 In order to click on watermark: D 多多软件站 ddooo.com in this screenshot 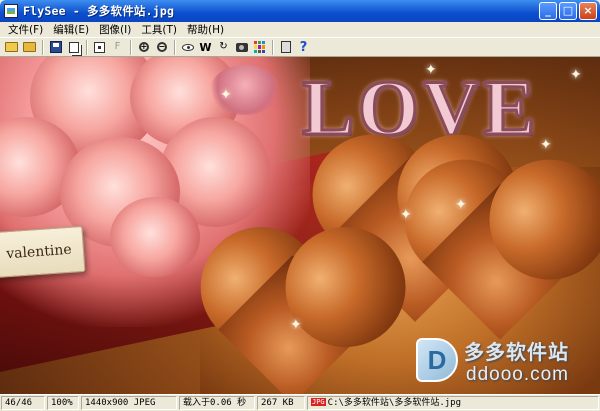, I will do `click(501, 361)`.